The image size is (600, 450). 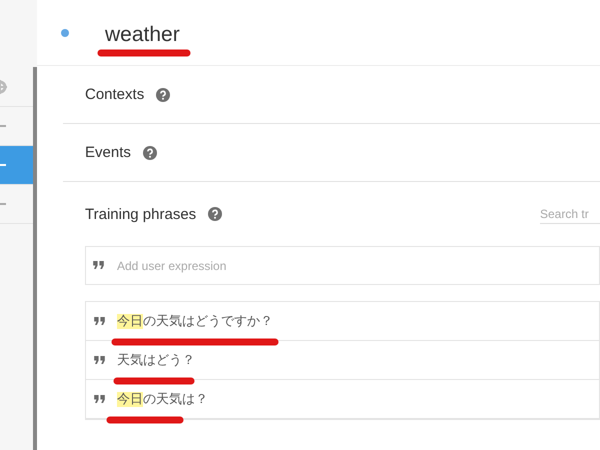 What do you see at coordinates (114, 94) in the screenshot?
I see `section-title: Contexts` at bounding box center [114, 94].